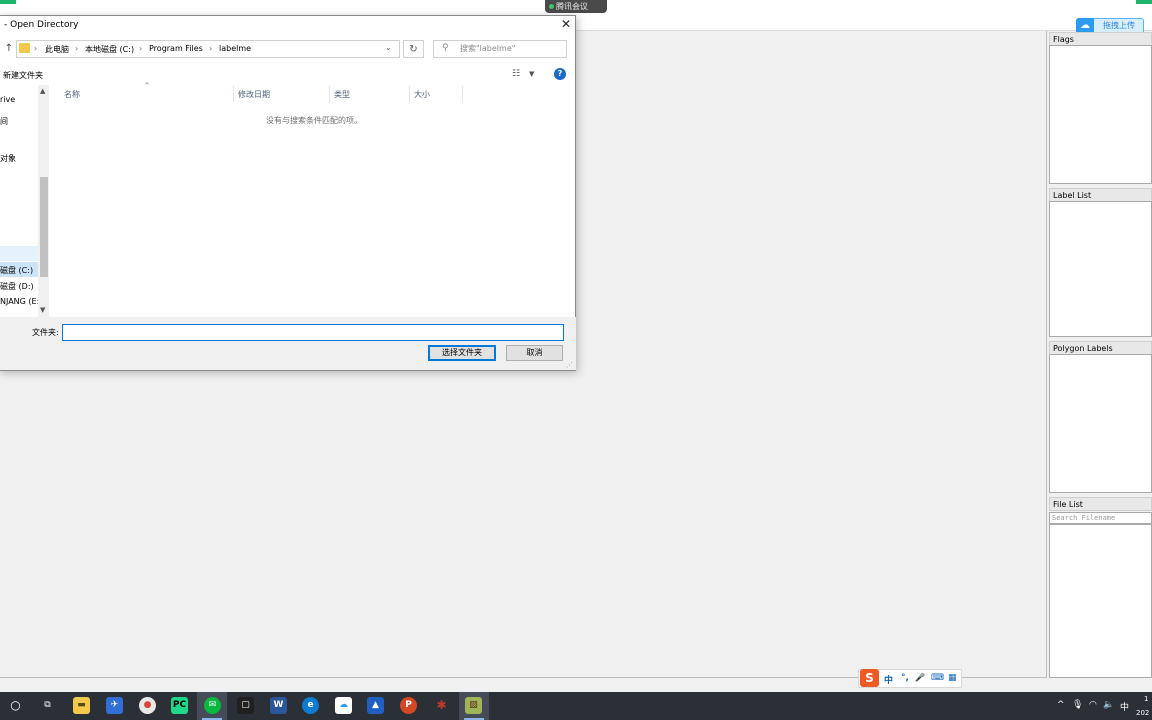 This screenshot has width=1152, height=720. Describe the element at coordinates (1100, 114) in the screenshot. I see `flags-list` at that location.